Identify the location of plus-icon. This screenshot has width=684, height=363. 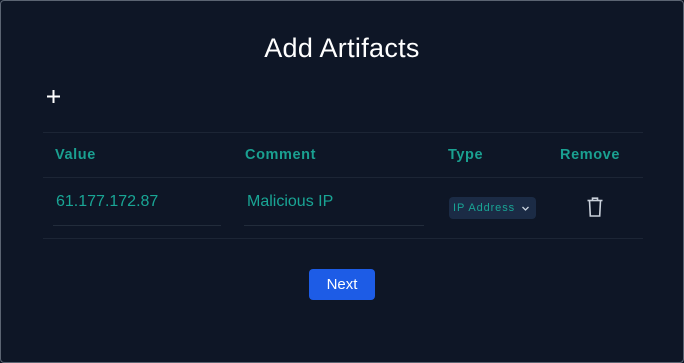
(53, 96).